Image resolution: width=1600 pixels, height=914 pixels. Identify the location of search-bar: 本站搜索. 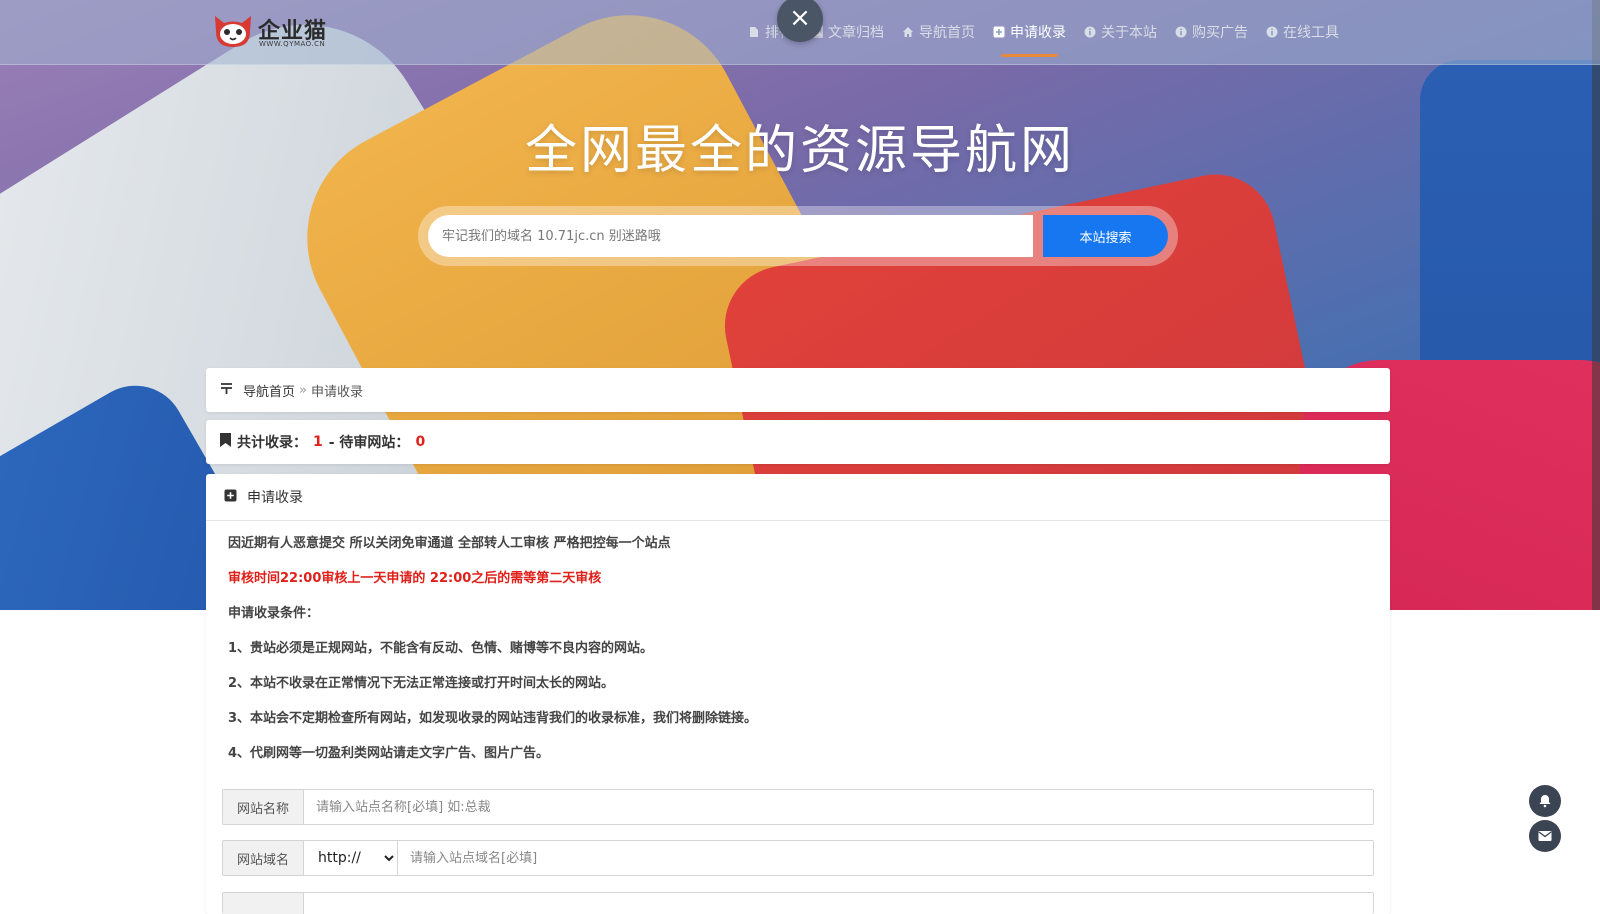
(798, 236).